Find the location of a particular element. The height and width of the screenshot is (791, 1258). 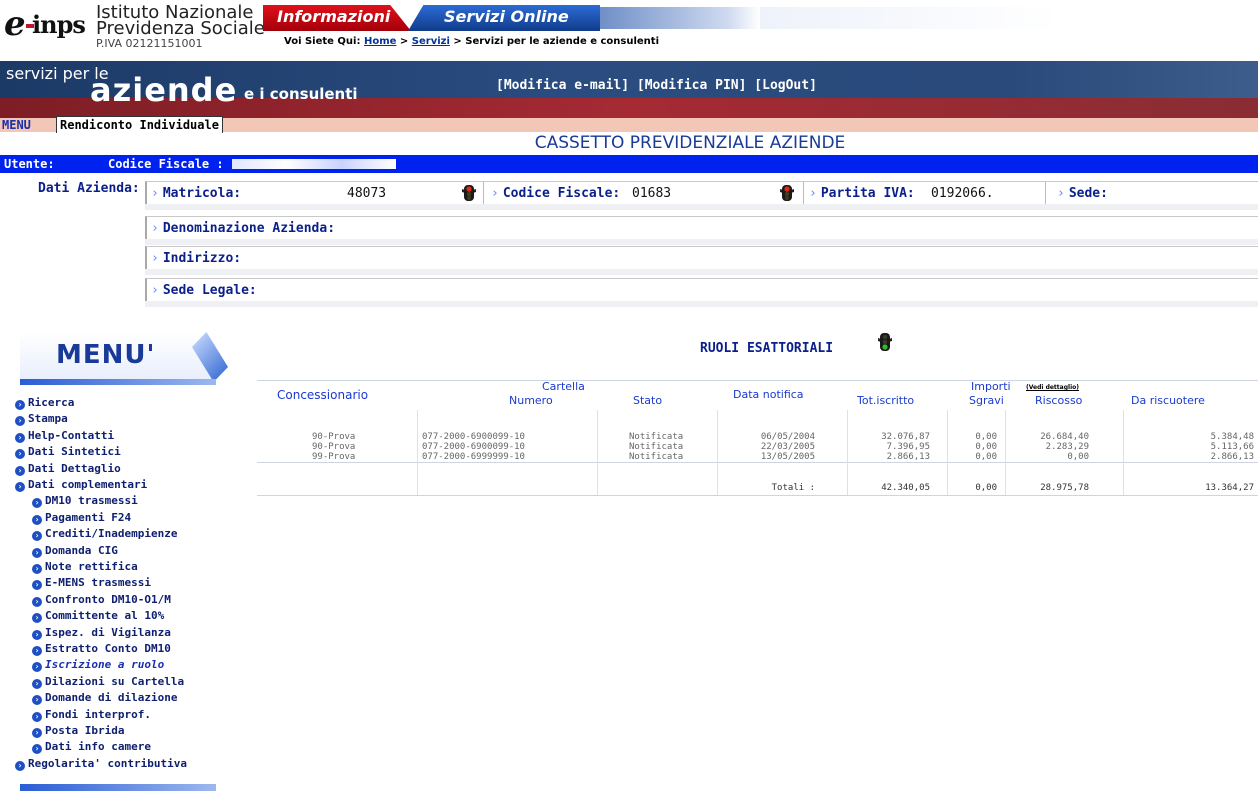

row-band is located at coordinates (701, 207).